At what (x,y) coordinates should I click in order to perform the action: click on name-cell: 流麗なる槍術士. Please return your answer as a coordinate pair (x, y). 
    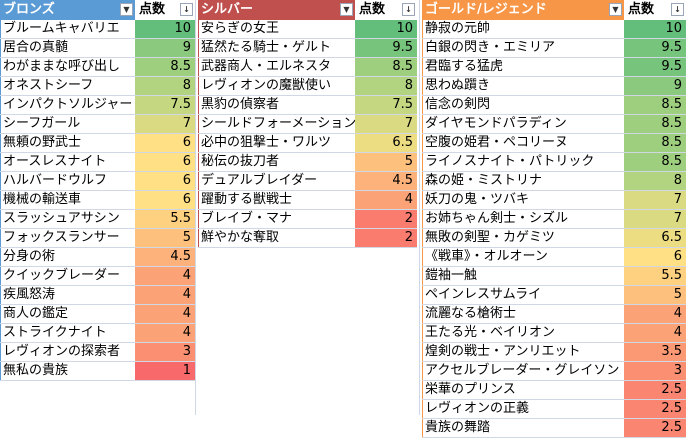
    Looking at the image, I should click on (523, 314).